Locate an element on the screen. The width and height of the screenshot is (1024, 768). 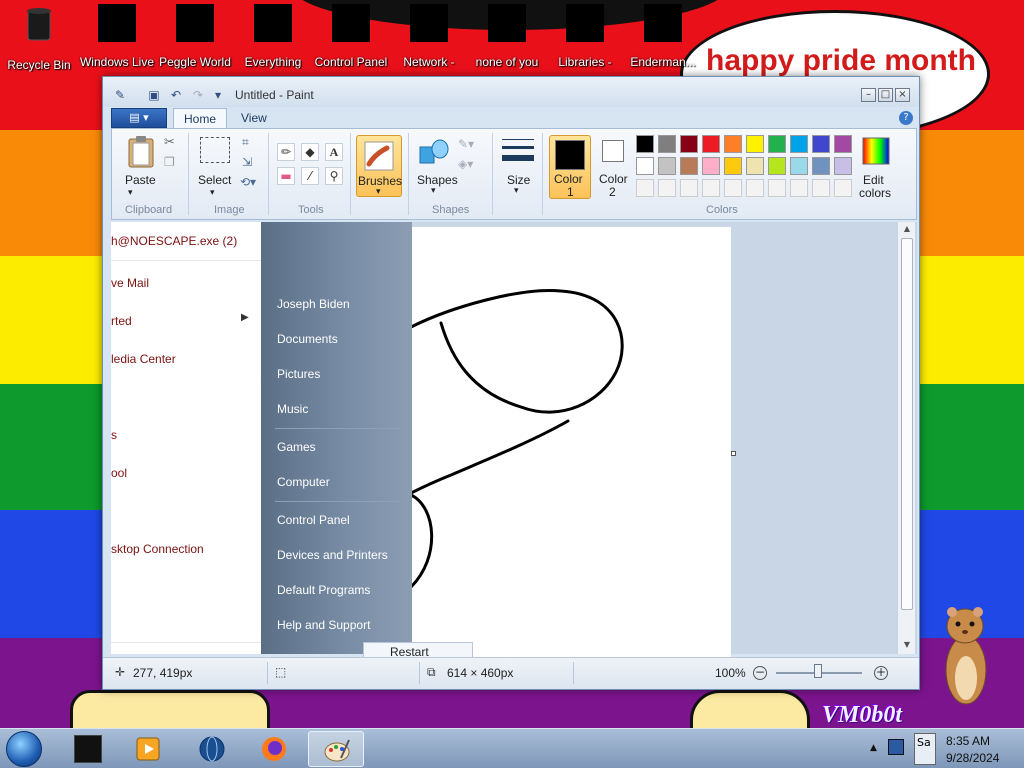
zoom-out-button: − is located at coordinates (760, 673).